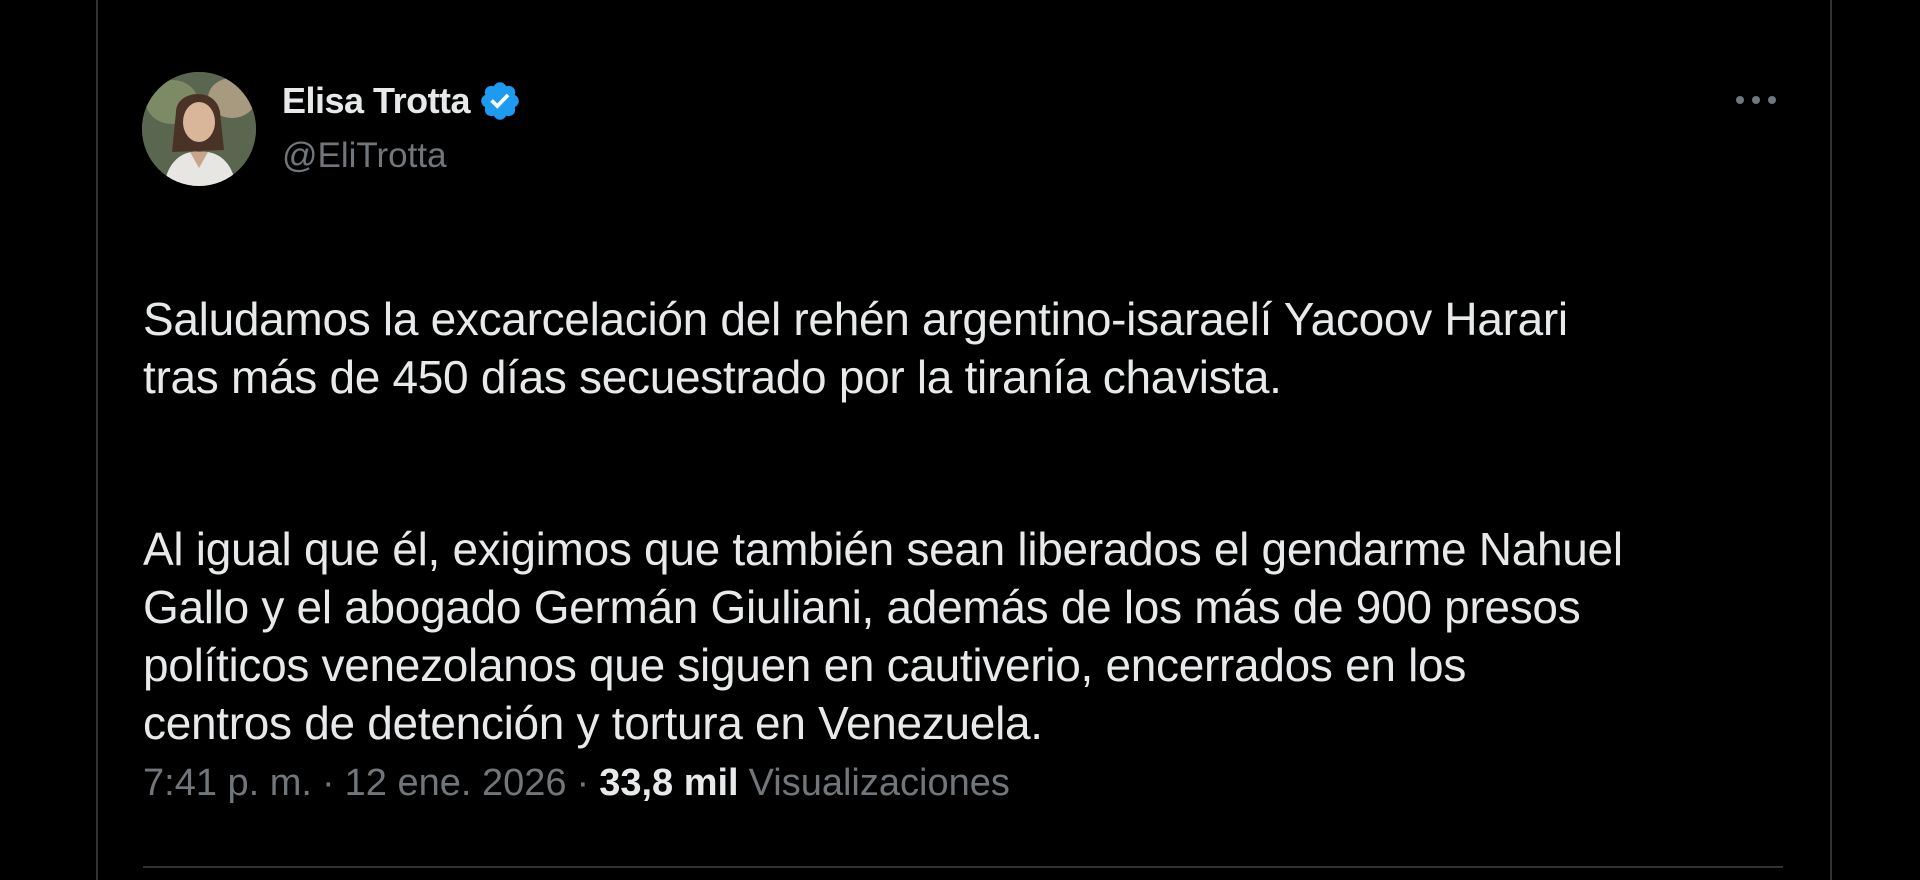 This screenshot has height=880, width=1920. I want to click on avatar-image, so click(199, 129).